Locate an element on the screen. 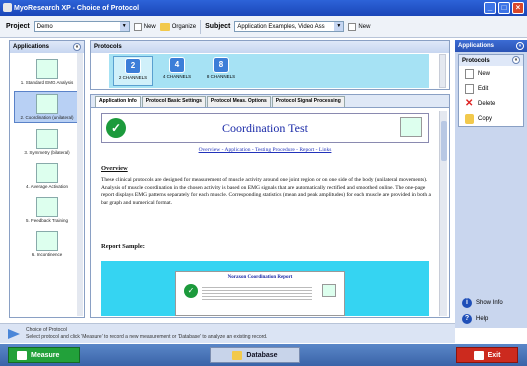  folder-icon is located at coordinates (164, 26).